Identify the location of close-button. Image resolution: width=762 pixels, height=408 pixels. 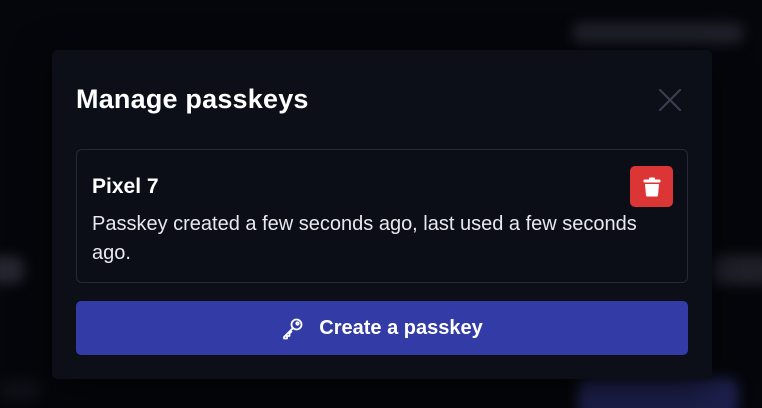
(670, 100).